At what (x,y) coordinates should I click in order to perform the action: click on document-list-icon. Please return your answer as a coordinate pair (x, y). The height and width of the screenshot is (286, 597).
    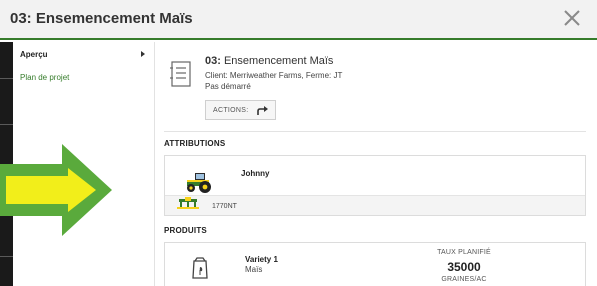
    Looking at the image, I should click on (182, 77).